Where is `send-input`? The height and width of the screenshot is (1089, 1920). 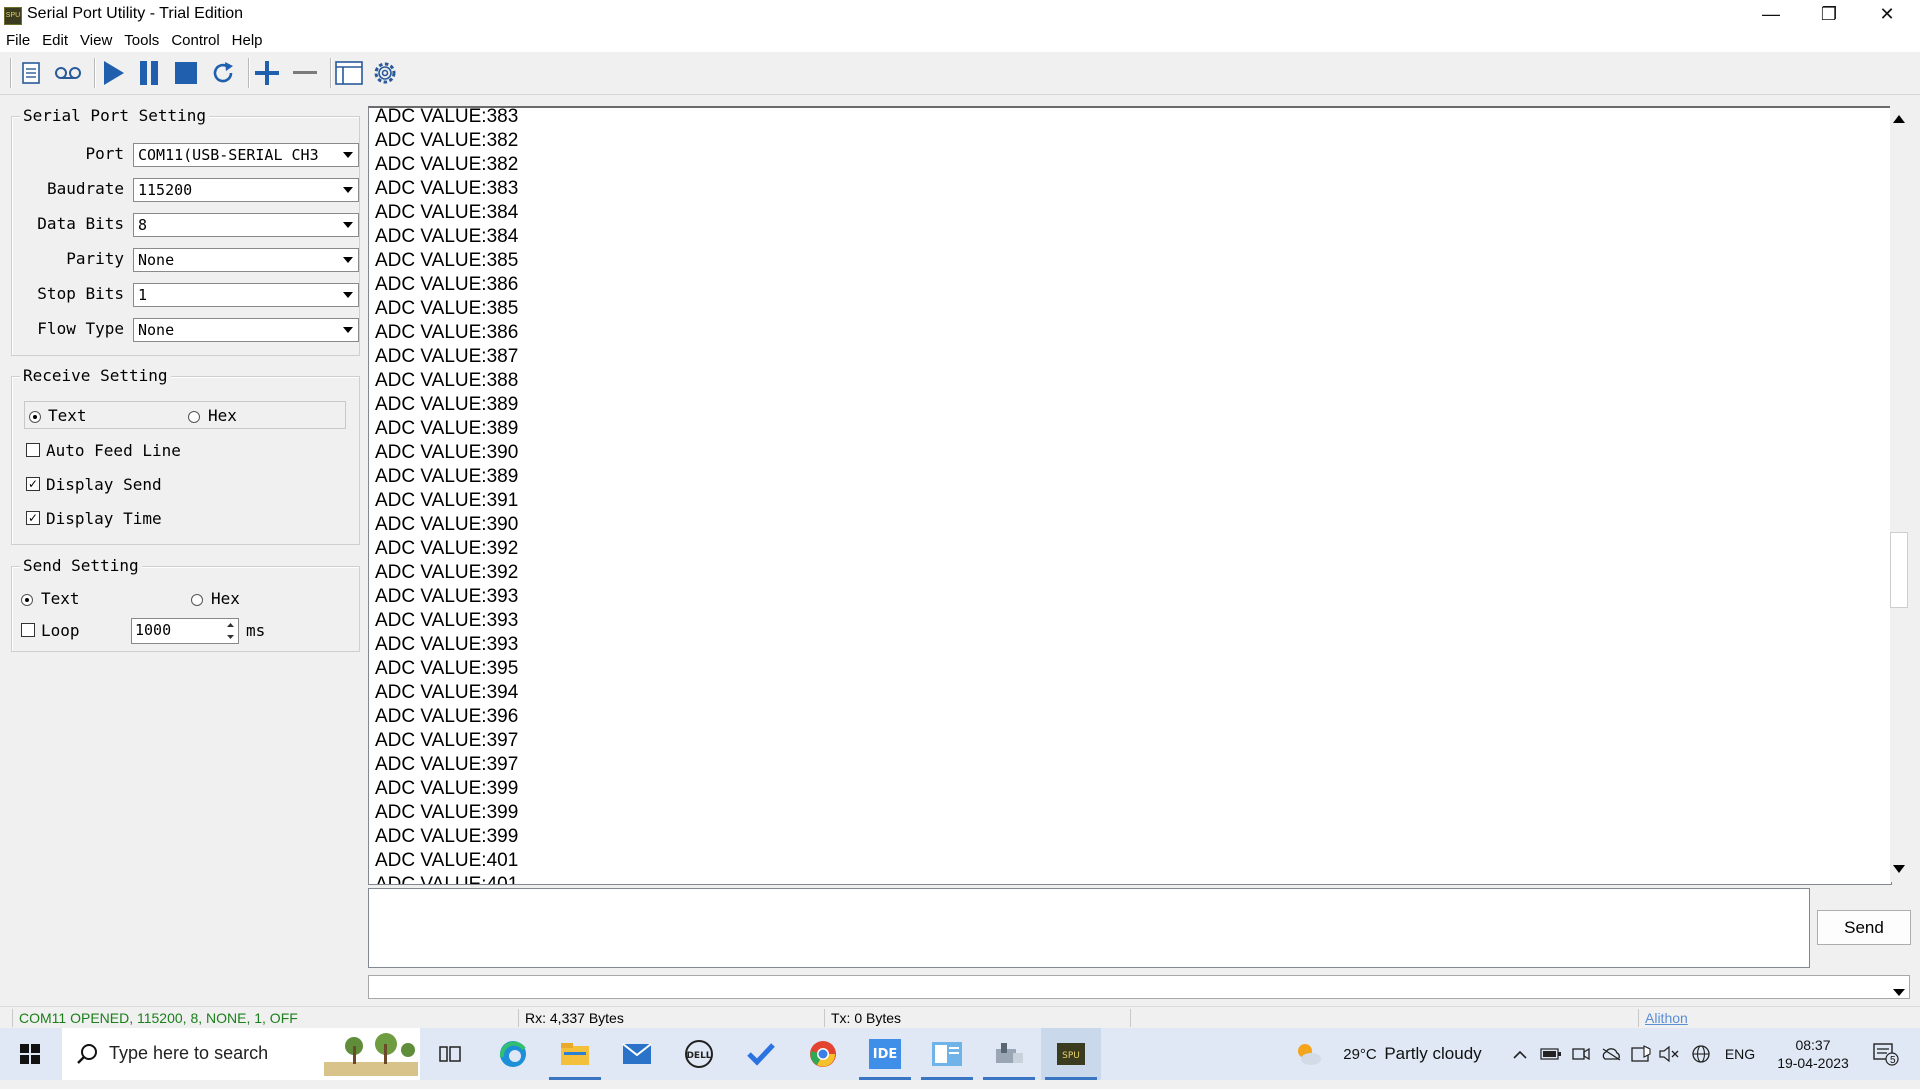 send-input is located at coordinates (1089, 928).